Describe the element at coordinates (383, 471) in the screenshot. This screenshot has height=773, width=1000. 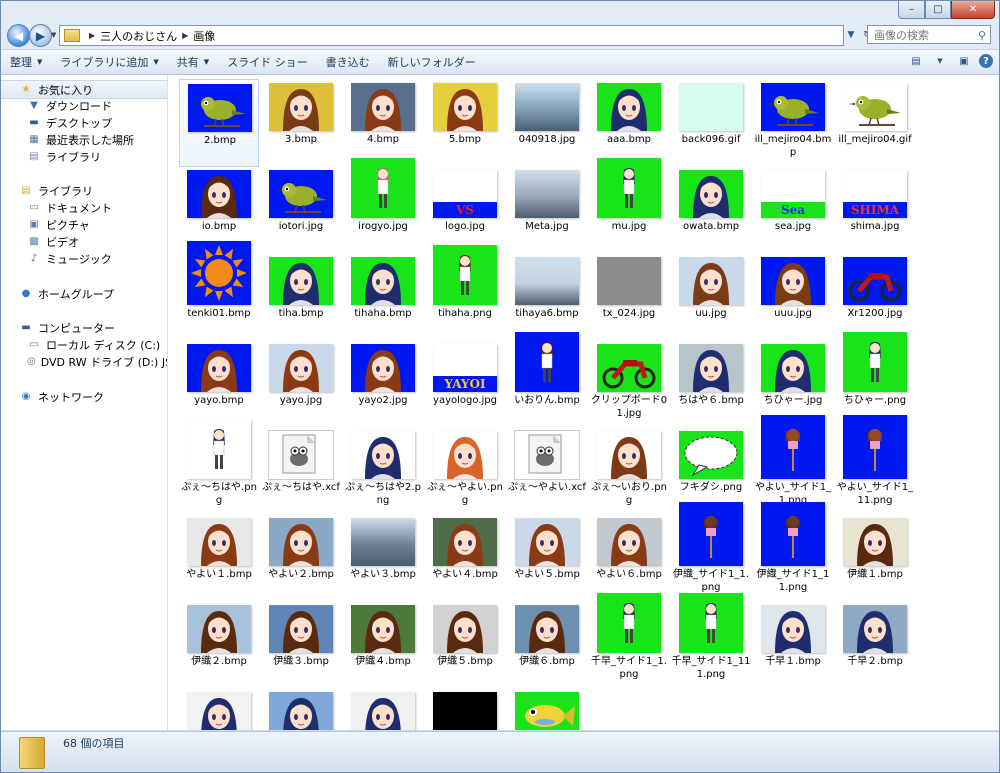
I see `file-item: ぷぇ～ちはや2.png` at that location.